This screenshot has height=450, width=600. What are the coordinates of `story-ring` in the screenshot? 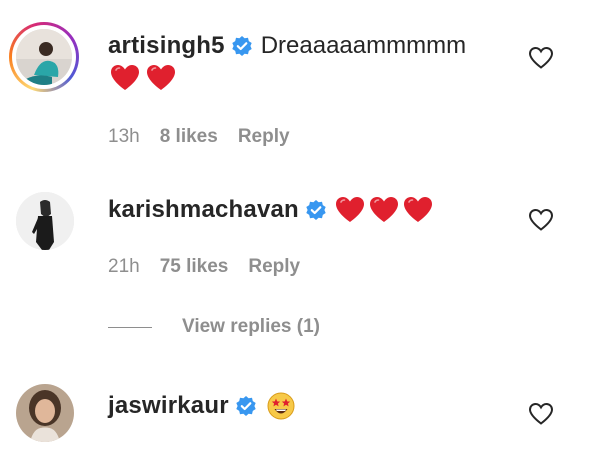 It's located at (44, 57).